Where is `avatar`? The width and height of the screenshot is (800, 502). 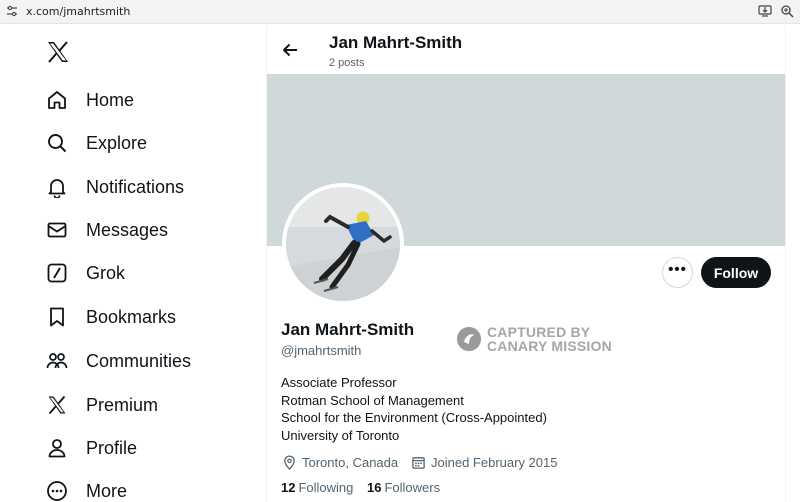 avatar is located at coordinates (343, 244).